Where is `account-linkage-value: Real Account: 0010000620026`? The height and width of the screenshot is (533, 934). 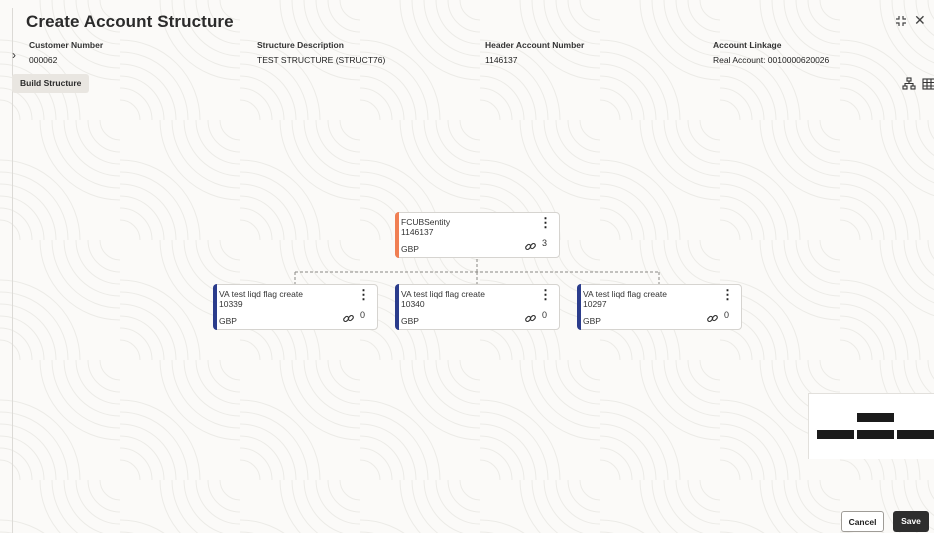 account-linkage-value: Real Account: 0010000620026 is located at coordinates (771, 60).